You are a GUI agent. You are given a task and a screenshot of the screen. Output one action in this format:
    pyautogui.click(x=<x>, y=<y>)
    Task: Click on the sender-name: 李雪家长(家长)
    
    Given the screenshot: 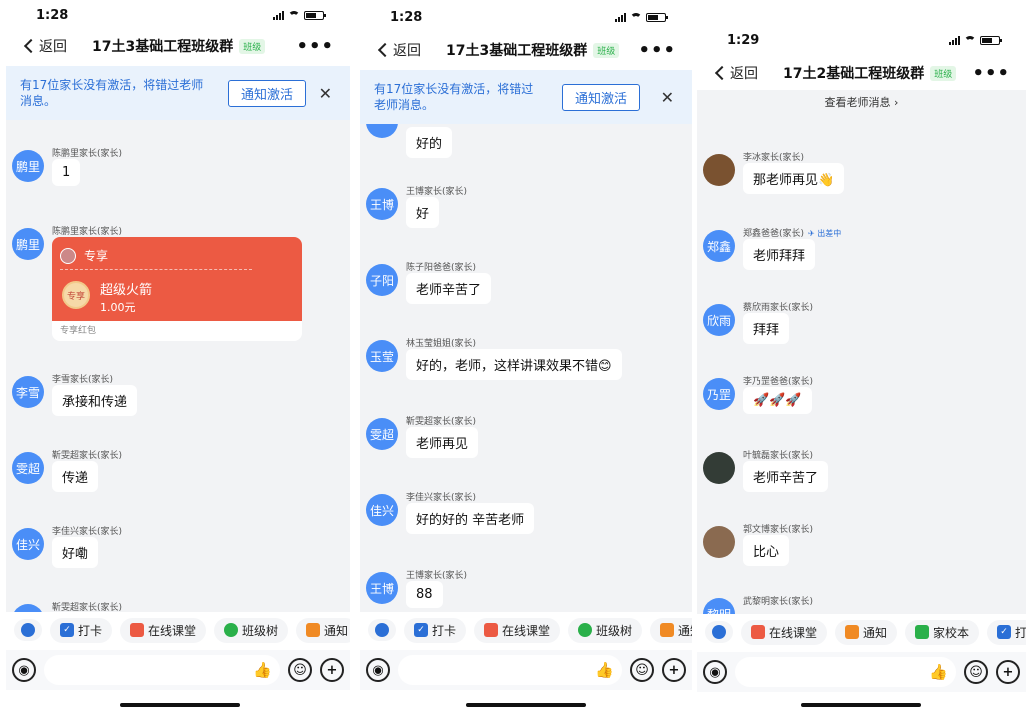 What is the action you would take?
    pyautogui.click(x=83, y=380)
    